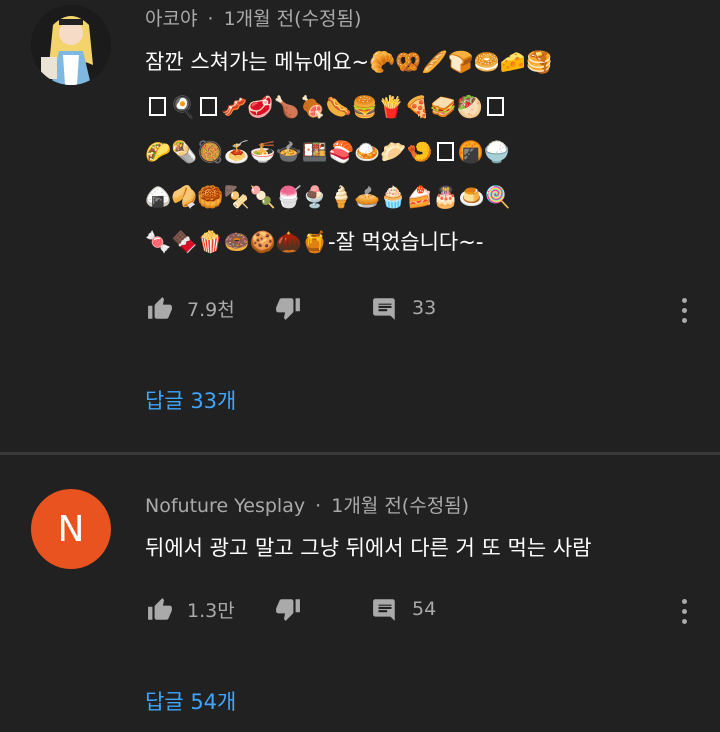 This screenshot has width=720, height=732. I want to click on emoji-run: 🍬🍫🍿🍩🍪🌰🍯, so click(237, 242).